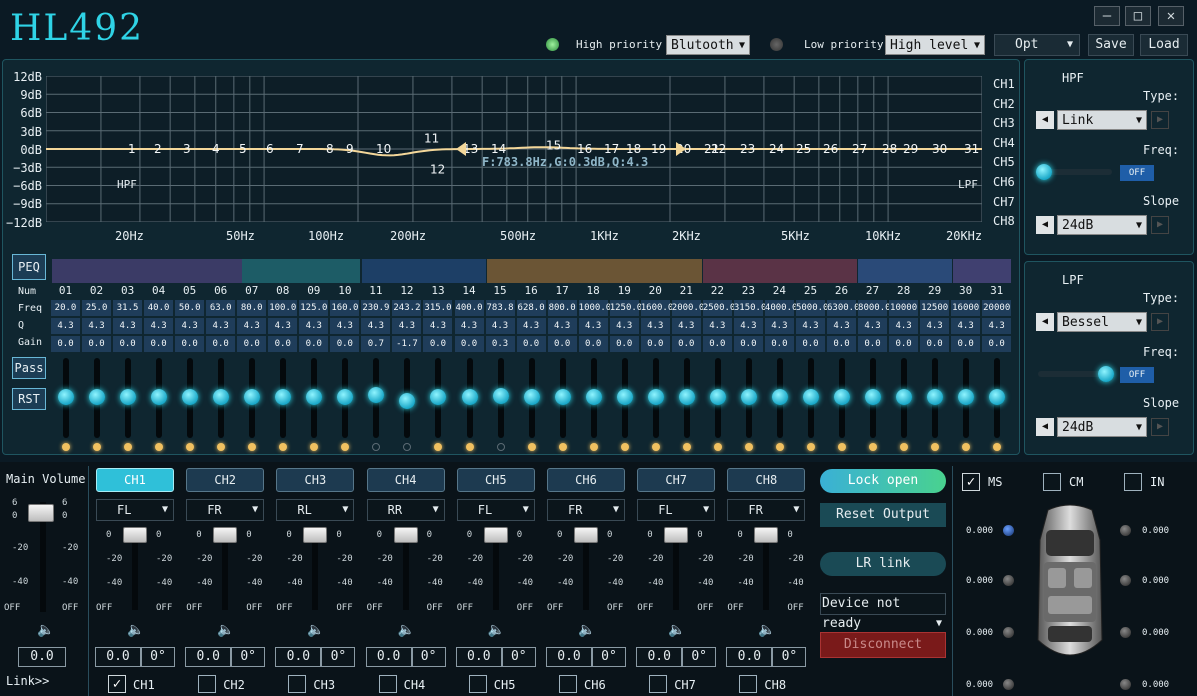 This screenshot has width=1197, height=696. Describe the element at coordinates (883, 481) in the screenshot. I see `lock-button: Lock open` at that location.